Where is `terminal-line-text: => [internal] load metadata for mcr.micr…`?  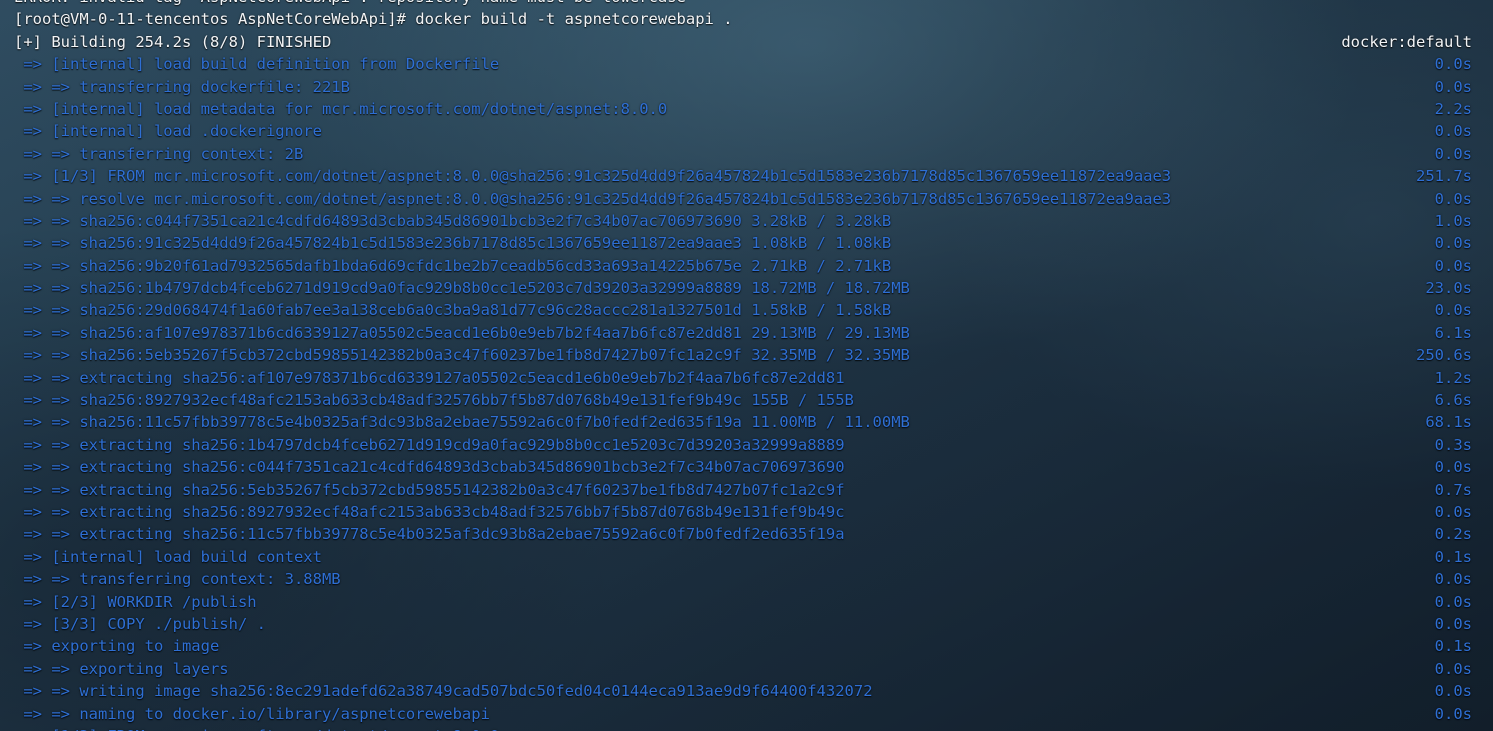 terminal-line-text: => [internal] load metadata for mcr.micr… is located at coordinates (341, 108).